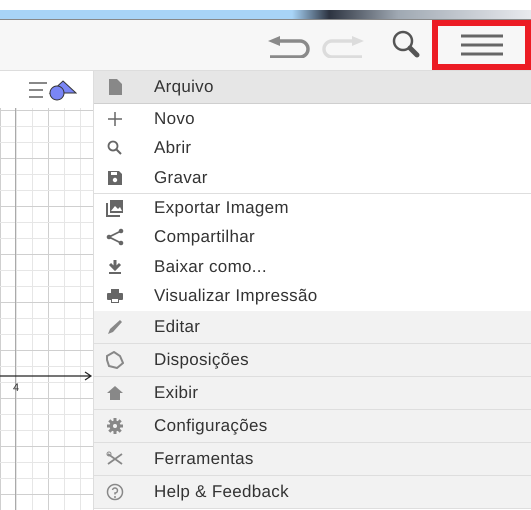  What do you see at coordinates (115, 87) in the screenshot?
I see `file-icon` at bounding box center [115, 87].